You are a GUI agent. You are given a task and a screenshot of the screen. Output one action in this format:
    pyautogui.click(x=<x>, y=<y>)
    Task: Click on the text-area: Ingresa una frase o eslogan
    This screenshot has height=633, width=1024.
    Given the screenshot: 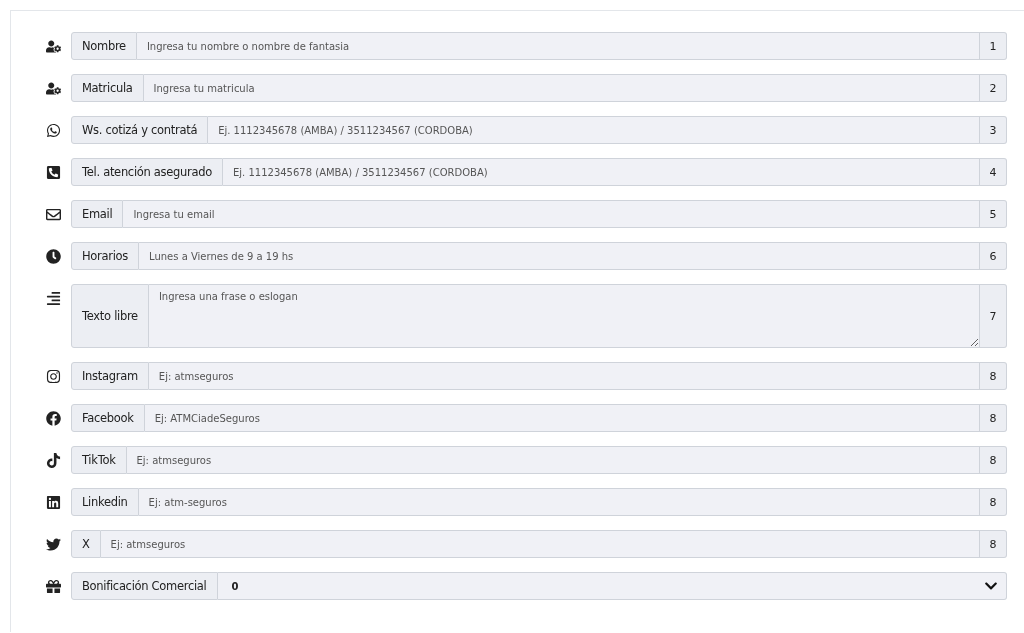 What is the action you would take?
    pyautogui.click(x=564, y=316)
    